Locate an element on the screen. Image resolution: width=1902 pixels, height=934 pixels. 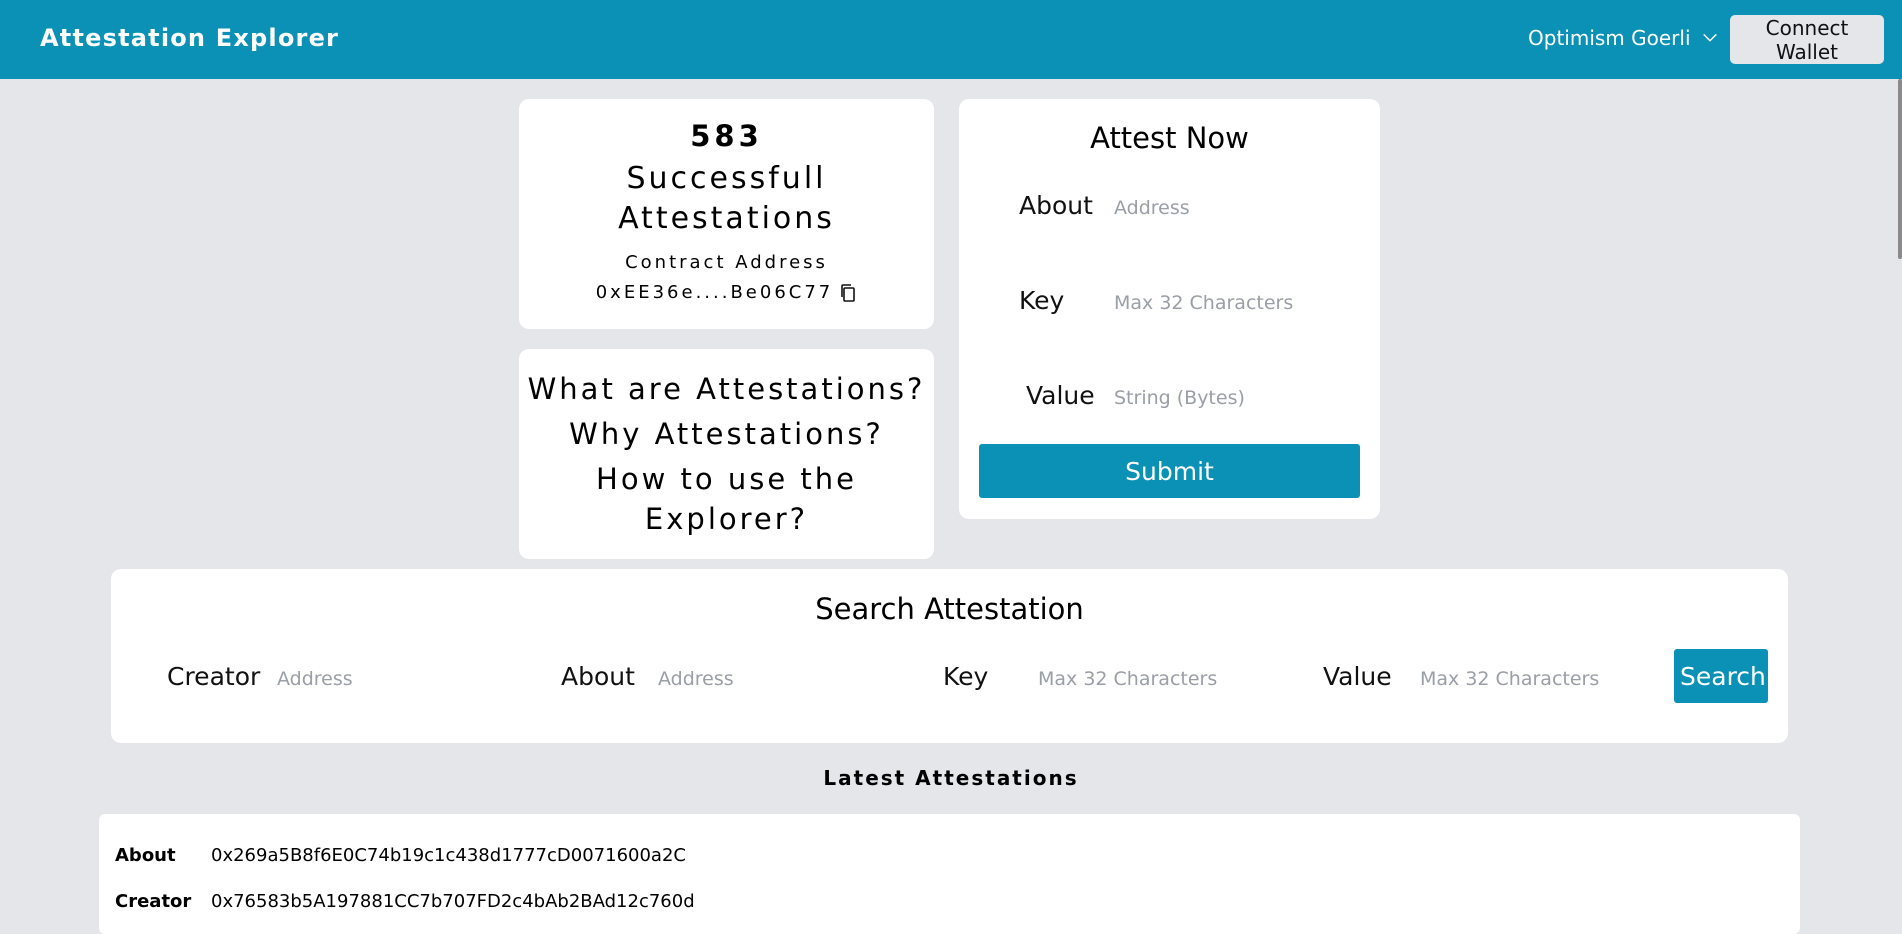
faq-how-link: How to use the Explorer? is located at coordinates (726, 499).